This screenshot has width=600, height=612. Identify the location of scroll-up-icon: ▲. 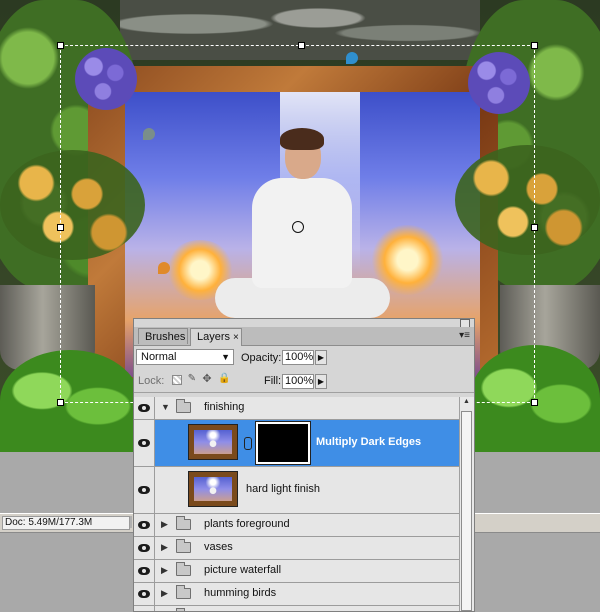
(466, 403).